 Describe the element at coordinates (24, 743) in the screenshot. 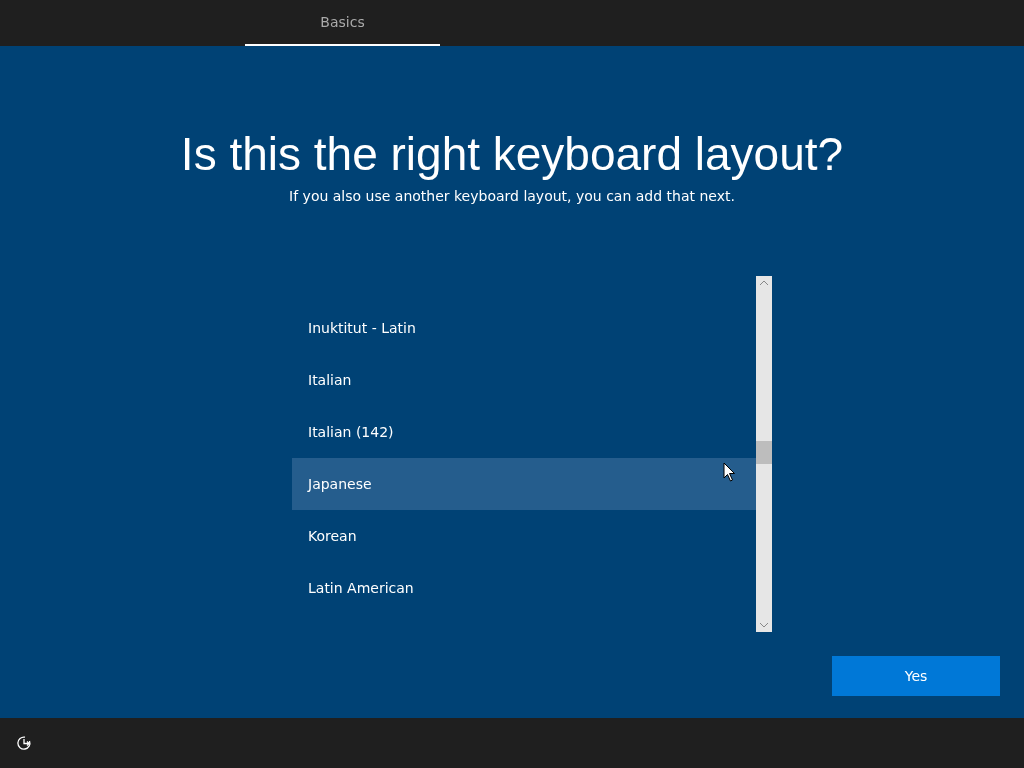

I see `accessibility-icon` at that location.